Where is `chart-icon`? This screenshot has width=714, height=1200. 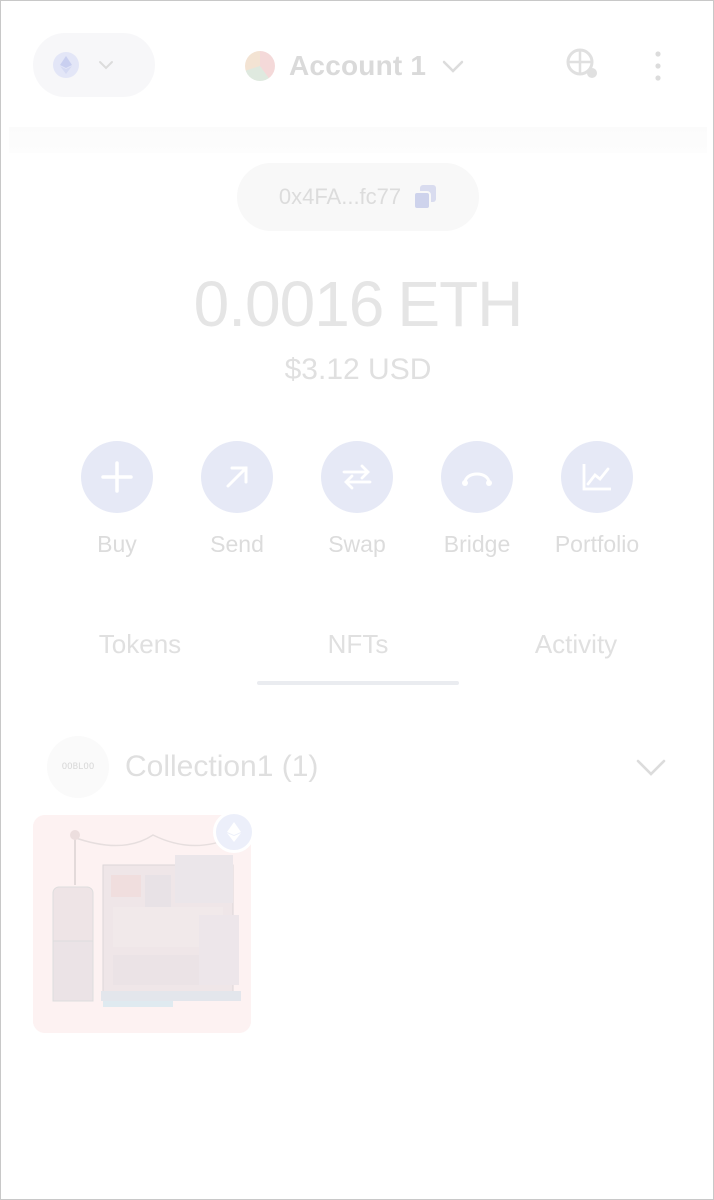 chart-icon is located at coordinates (597, 477).